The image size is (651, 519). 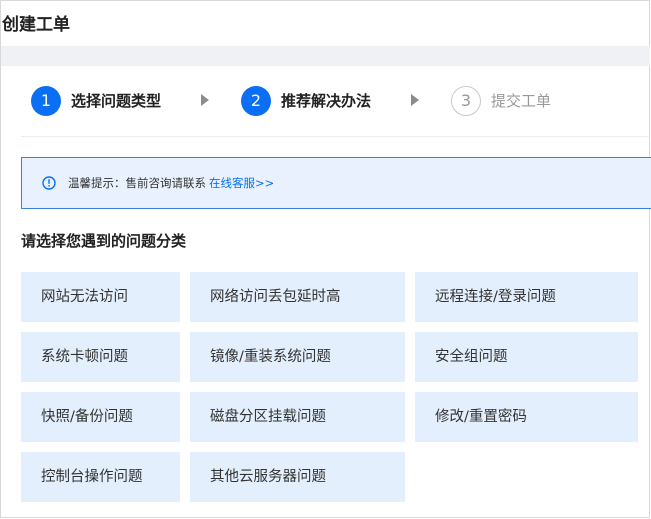 I want to click on page-title: 创建工单, so click(x=36, y=25).